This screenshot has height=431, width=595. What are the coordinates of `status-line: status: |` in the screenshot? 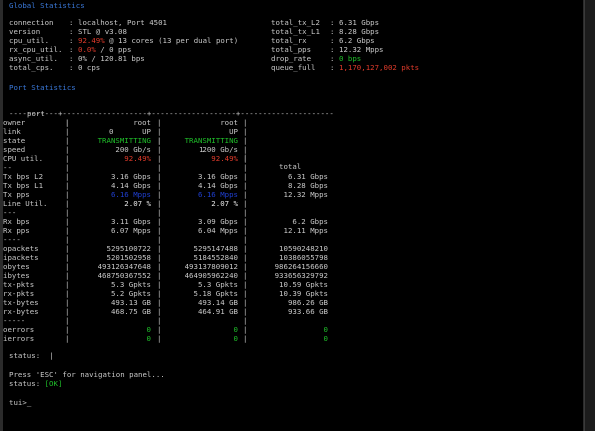 It's located at (31, 355).